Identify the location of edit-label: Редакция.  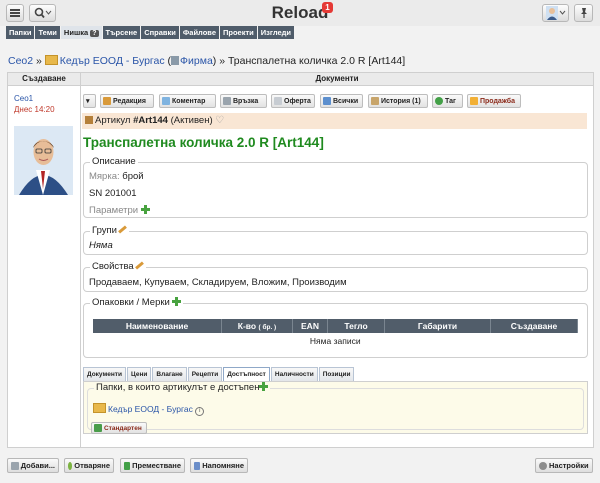
(129, 101).